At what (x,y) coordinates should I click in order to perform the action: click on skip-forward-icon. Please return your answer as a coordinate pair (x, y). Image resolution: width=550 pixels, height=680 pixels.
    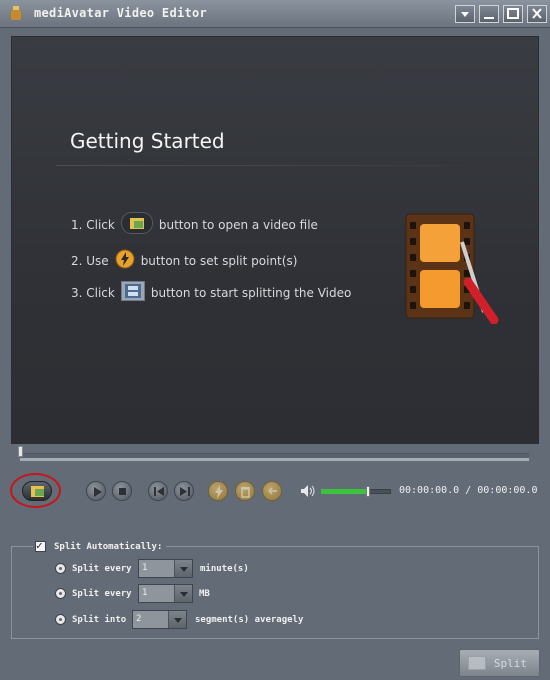
    Looking at the image, I should click on (185, 491).